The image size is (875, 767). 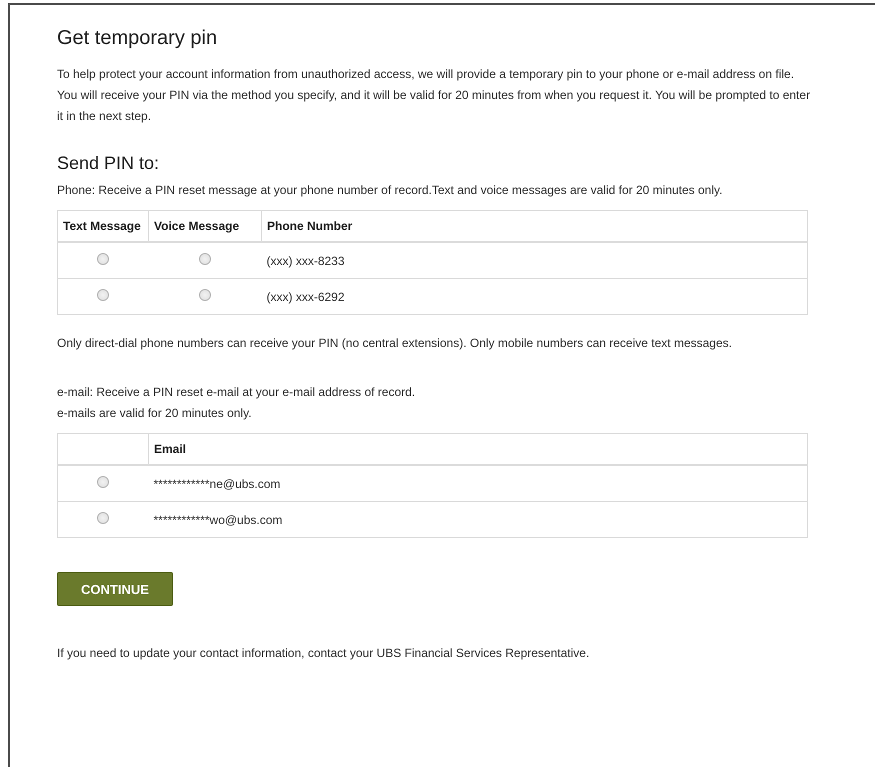 I want to click on page-title: Get temporary pin, so click(x=137, y=38).